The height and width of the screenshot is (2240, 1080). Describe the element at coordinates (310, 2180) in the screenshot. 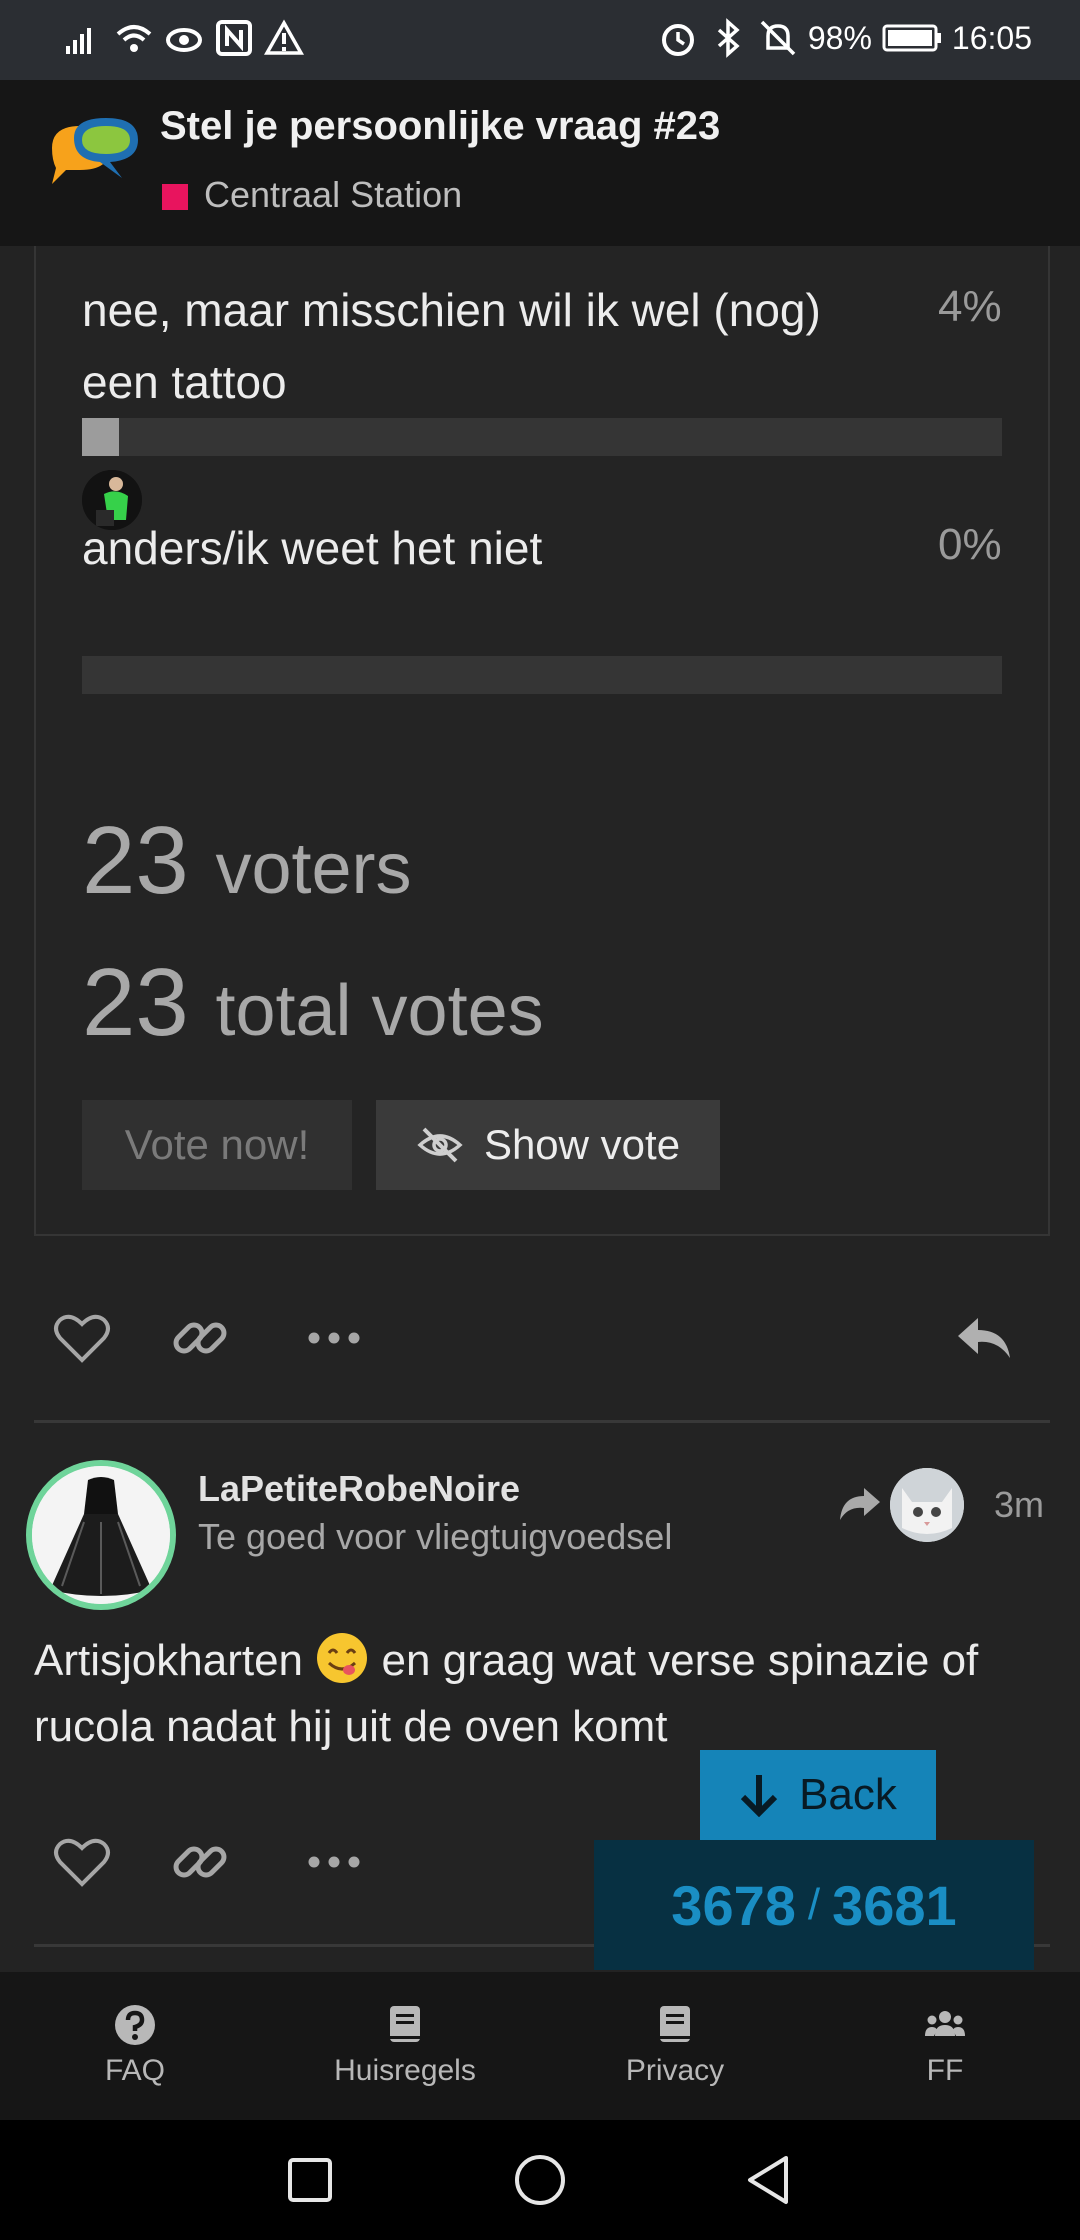

I see `recent-apps-square-icon` at that location.